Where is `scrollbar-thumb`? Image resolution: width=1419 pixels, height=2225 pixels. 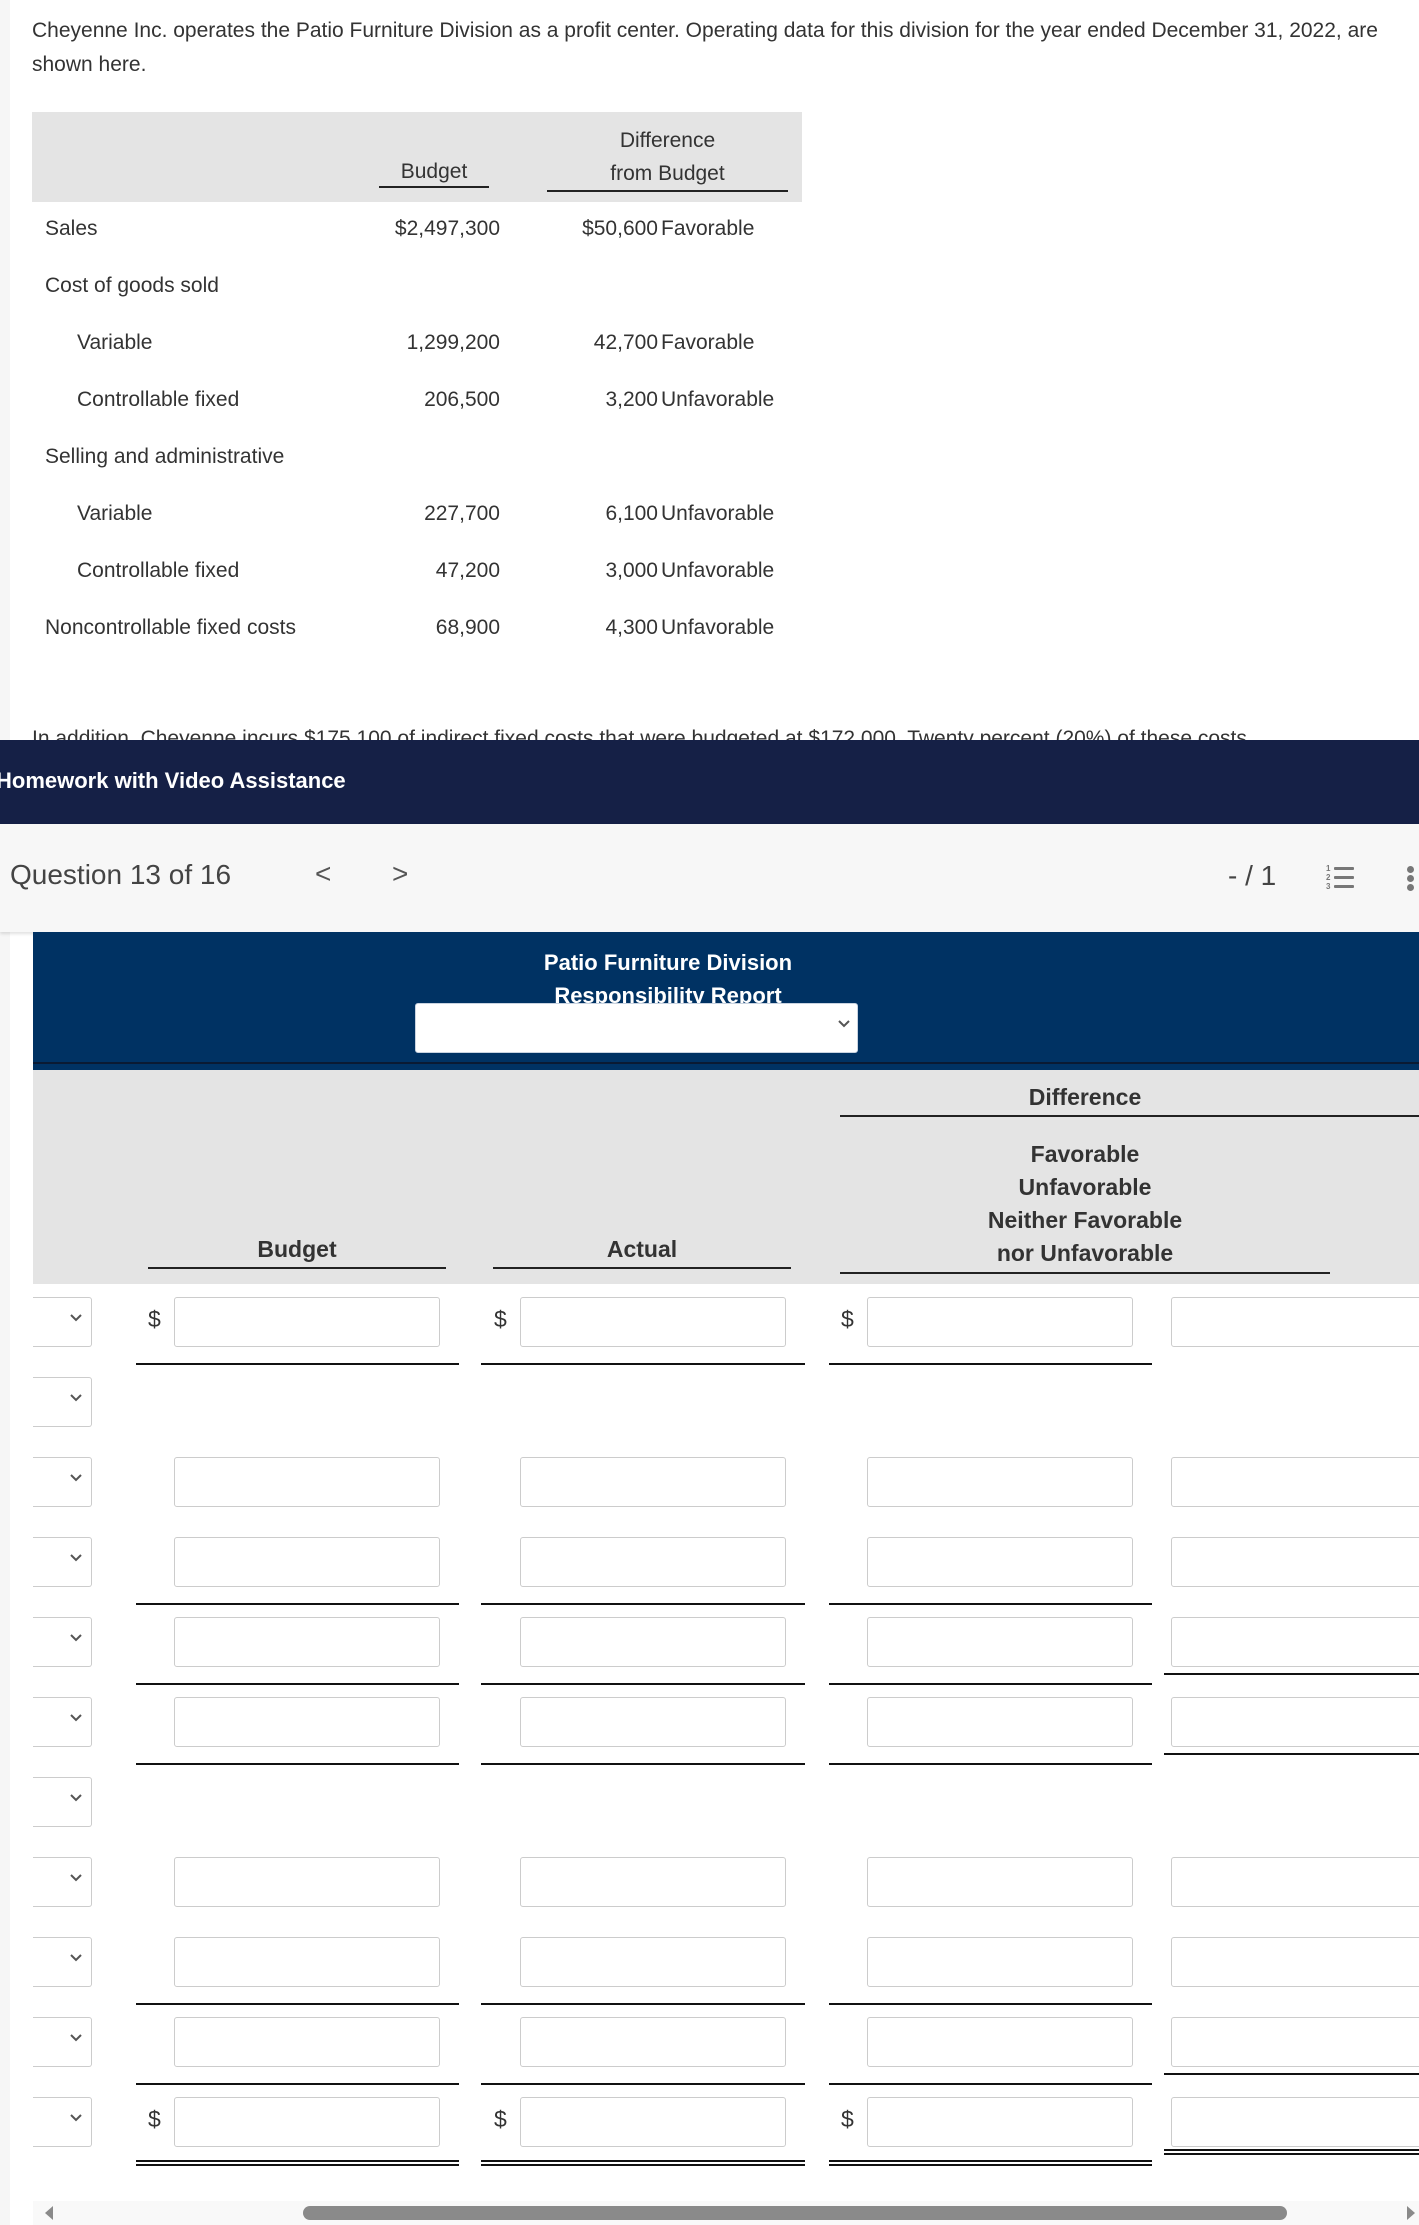 scrollbar-thumb is located at coordinates (795, 2213).